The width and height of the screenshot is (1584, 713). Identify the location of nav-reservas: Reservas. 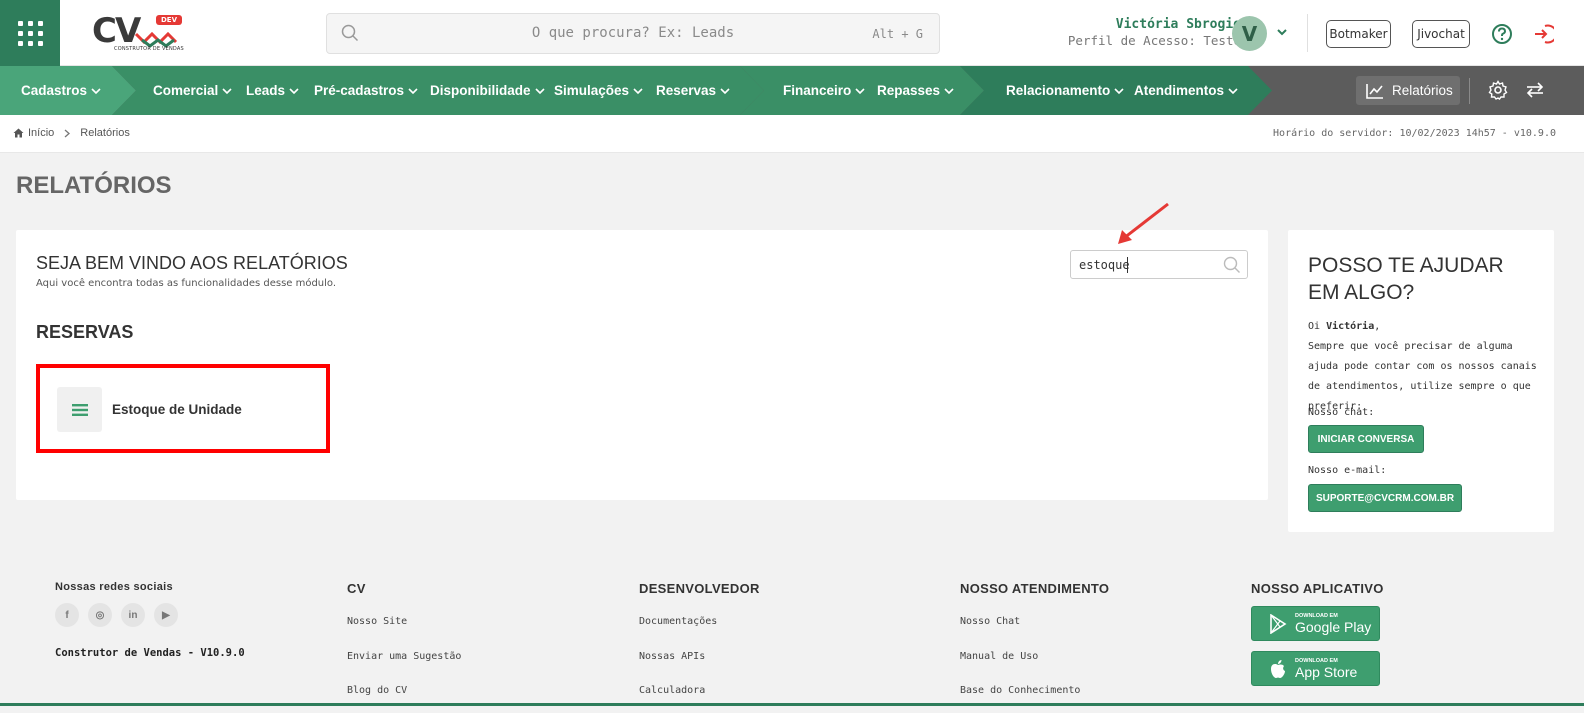
(693, 90).